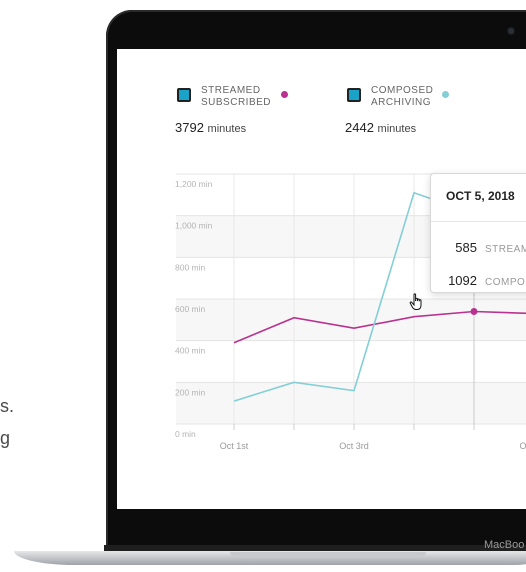  What do you see at coordinates (466, 247) in the screenshot?
I see `tooltip-value: 585` at bounding box center [466, 247].